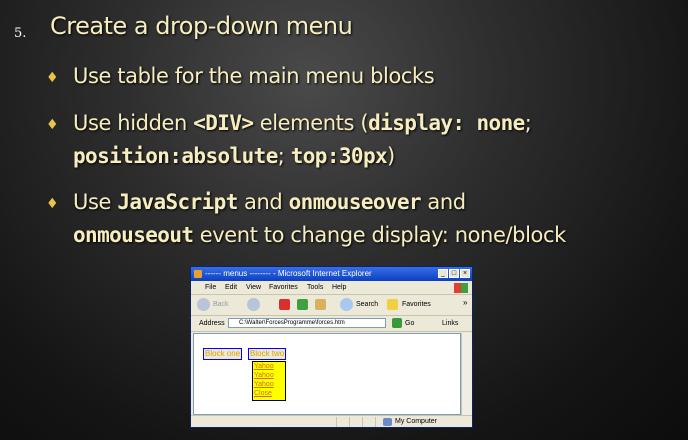  Describe the element at coordinates (133, 123) in the screenshot. I see `bullet-2-pre: Use hidden` at that location.